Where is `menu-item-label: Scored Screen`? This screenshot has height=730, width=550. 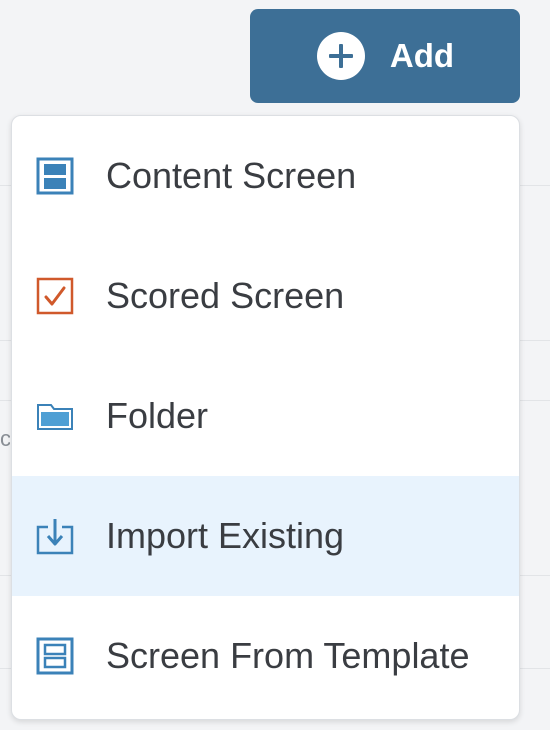
menu-item-label: Scored Screen is located at coordinates (225, 295).